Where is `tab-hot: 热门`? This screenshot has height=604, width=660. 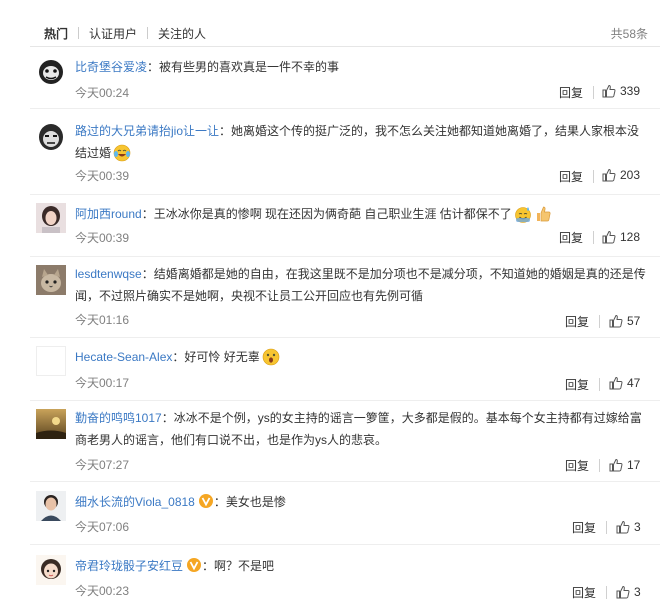 tab-hot: 热门 is located at coordinates (56, 33).